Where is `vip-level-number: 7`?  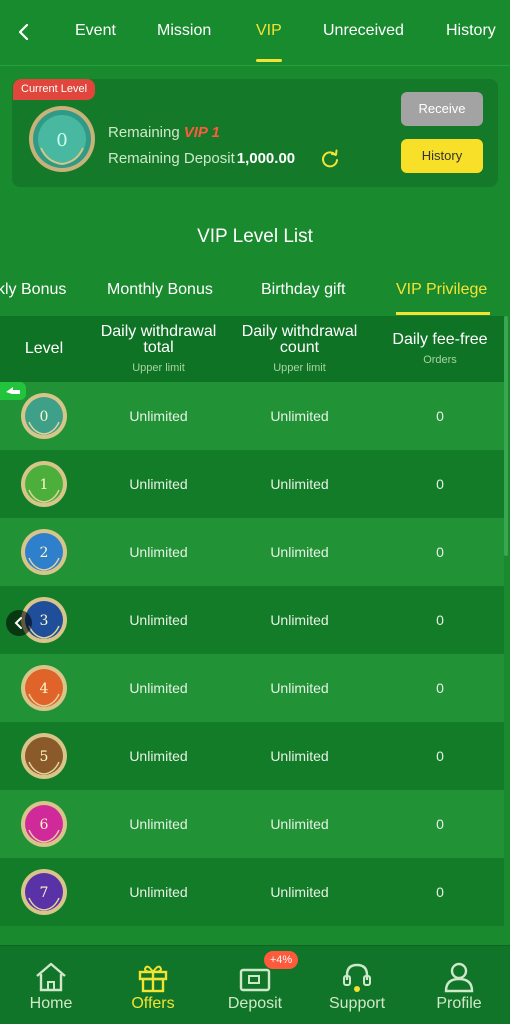 vip-level-number: 7 is located at coordinates (44, 893).